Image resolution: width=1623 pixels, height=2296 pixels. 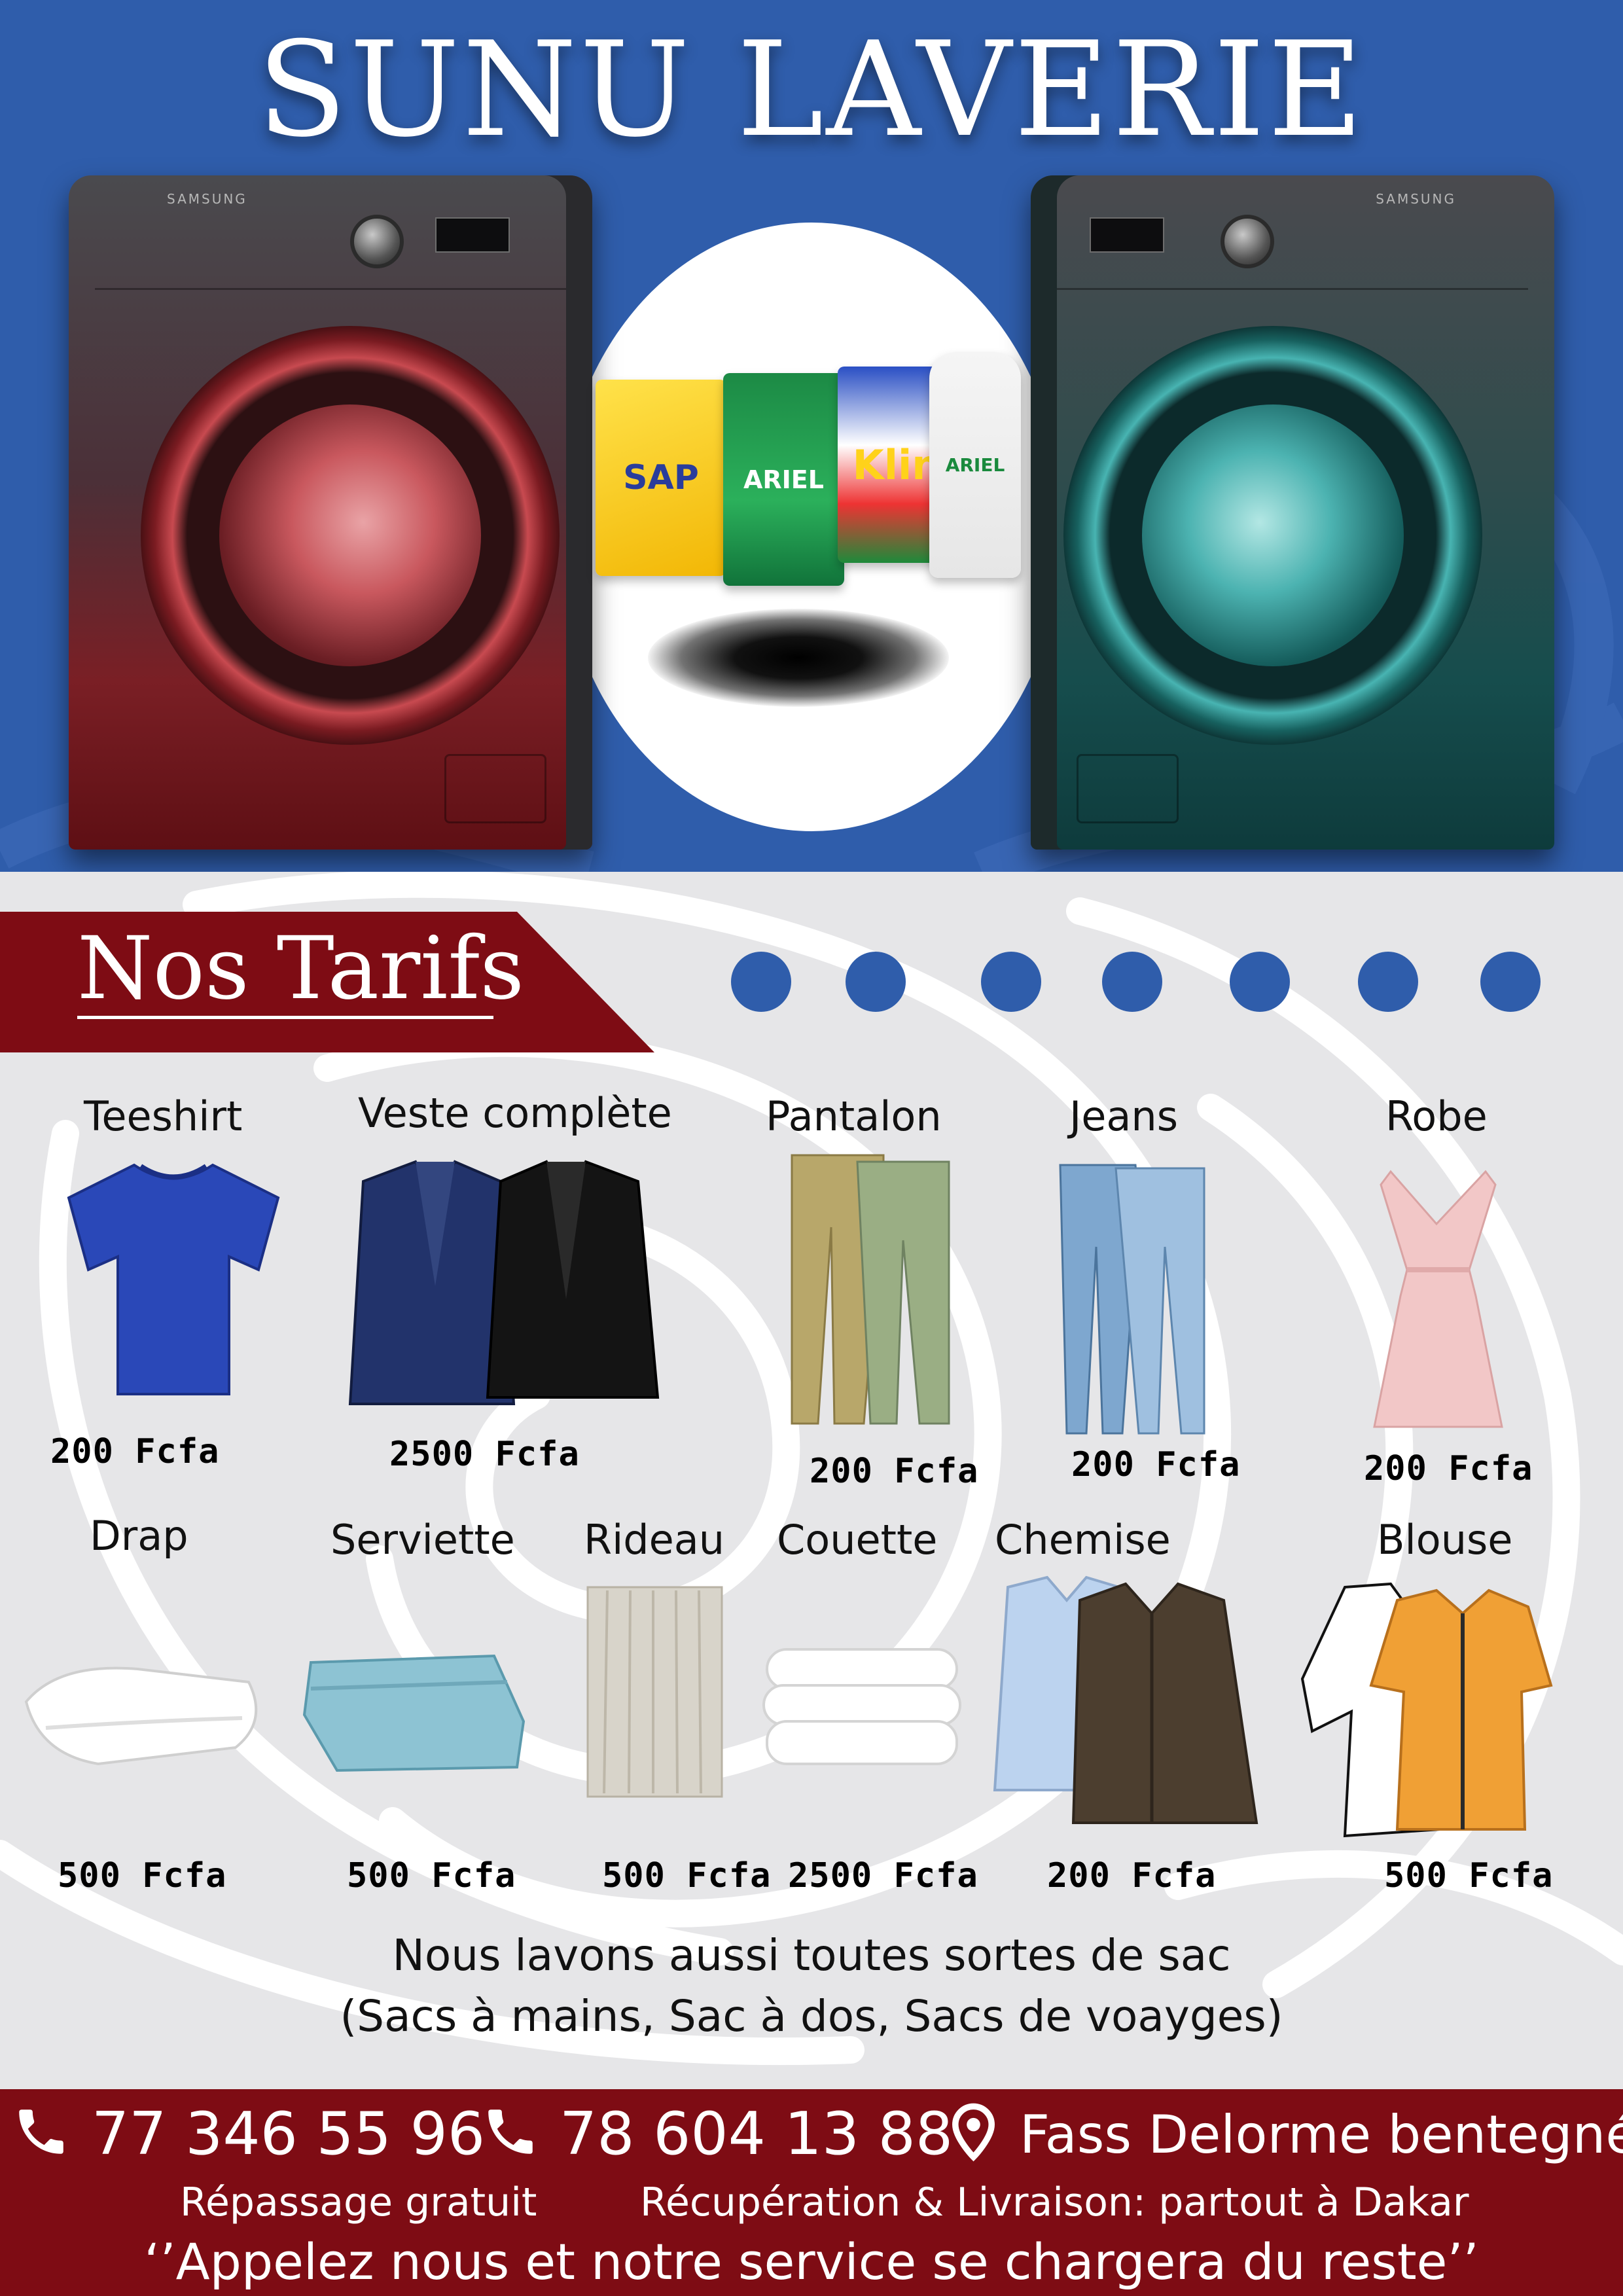 What do you see at coordinates (142, 1875) in the screenshot?
I see `price-drap: 500 Fcfa` at bounding box center [142, 1875].